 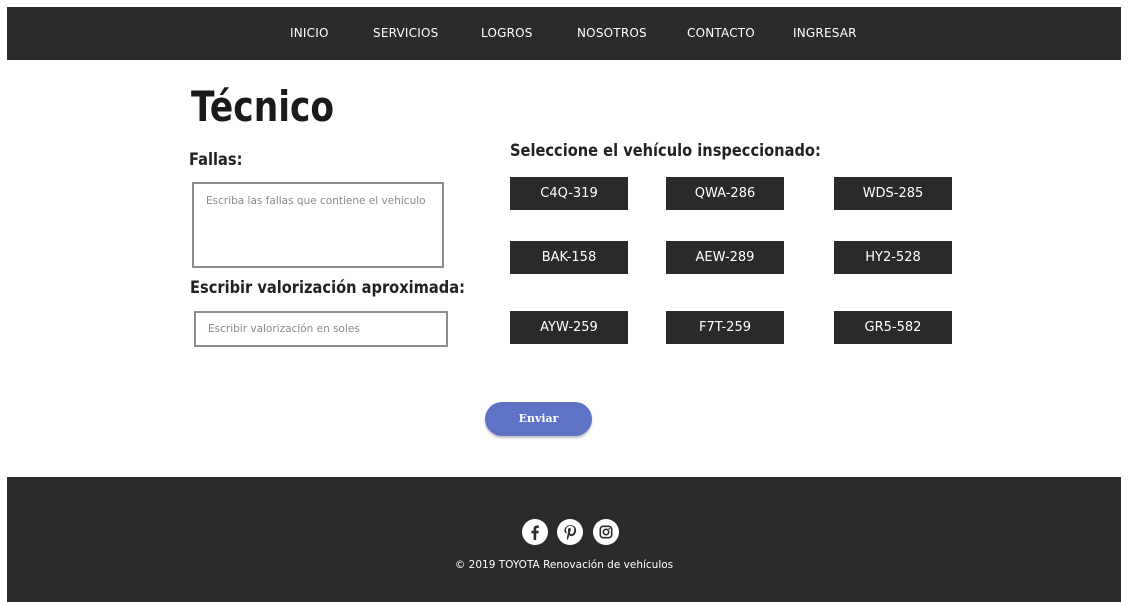 I want to click on faults-label: Fallas:, so click(x=216, y=160).